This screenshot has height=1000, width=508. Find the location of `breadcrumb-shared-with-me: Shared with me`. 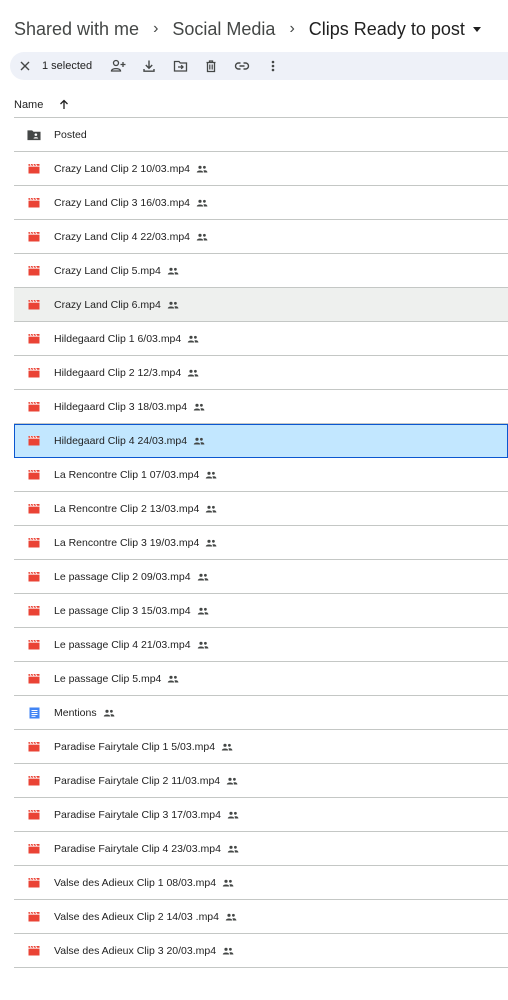

breadcrumb-shared-with-me: Shared with me is located at coordinates (76, 29).